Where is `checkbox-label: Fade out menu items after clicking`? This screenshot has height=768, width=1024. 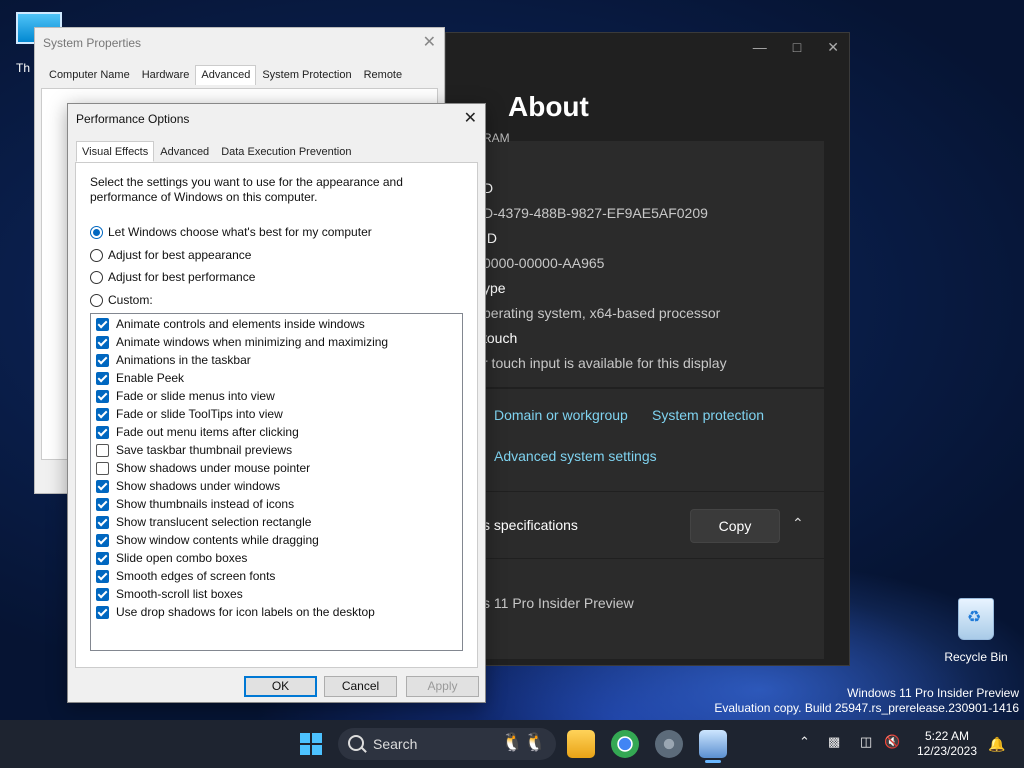
checkbox-label: Fade out menu items after clicking is located at coordinates (207, 432).